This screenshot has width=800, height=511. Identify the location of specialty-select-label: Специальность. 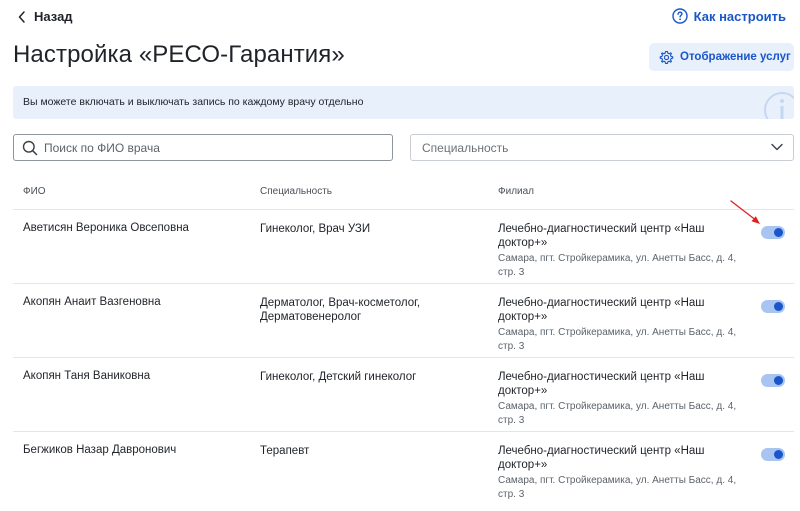
(465, 147).